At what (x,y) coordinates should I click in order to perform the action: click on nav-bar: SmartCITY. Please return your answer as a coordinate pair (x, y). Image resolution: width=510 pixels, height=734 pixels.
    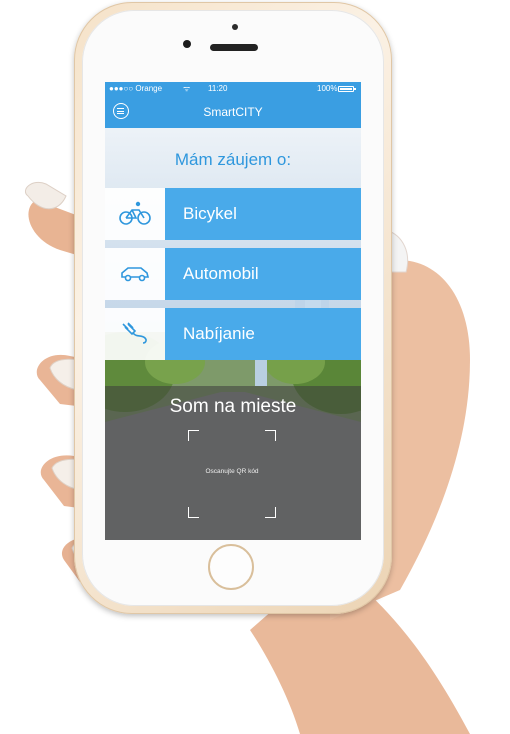
    Looking at the image, I should click on (233, 112).